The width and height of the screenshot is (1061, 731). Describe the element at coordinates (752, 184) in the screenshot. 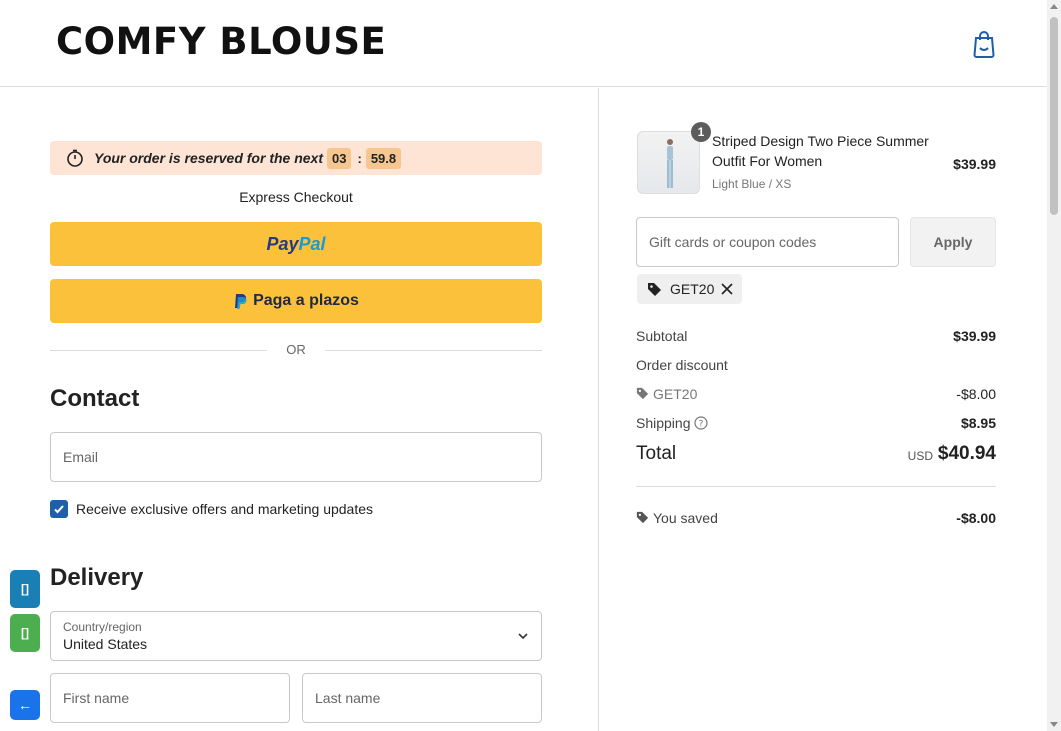

I see `product-variant: Light Blue / XS` at that location.